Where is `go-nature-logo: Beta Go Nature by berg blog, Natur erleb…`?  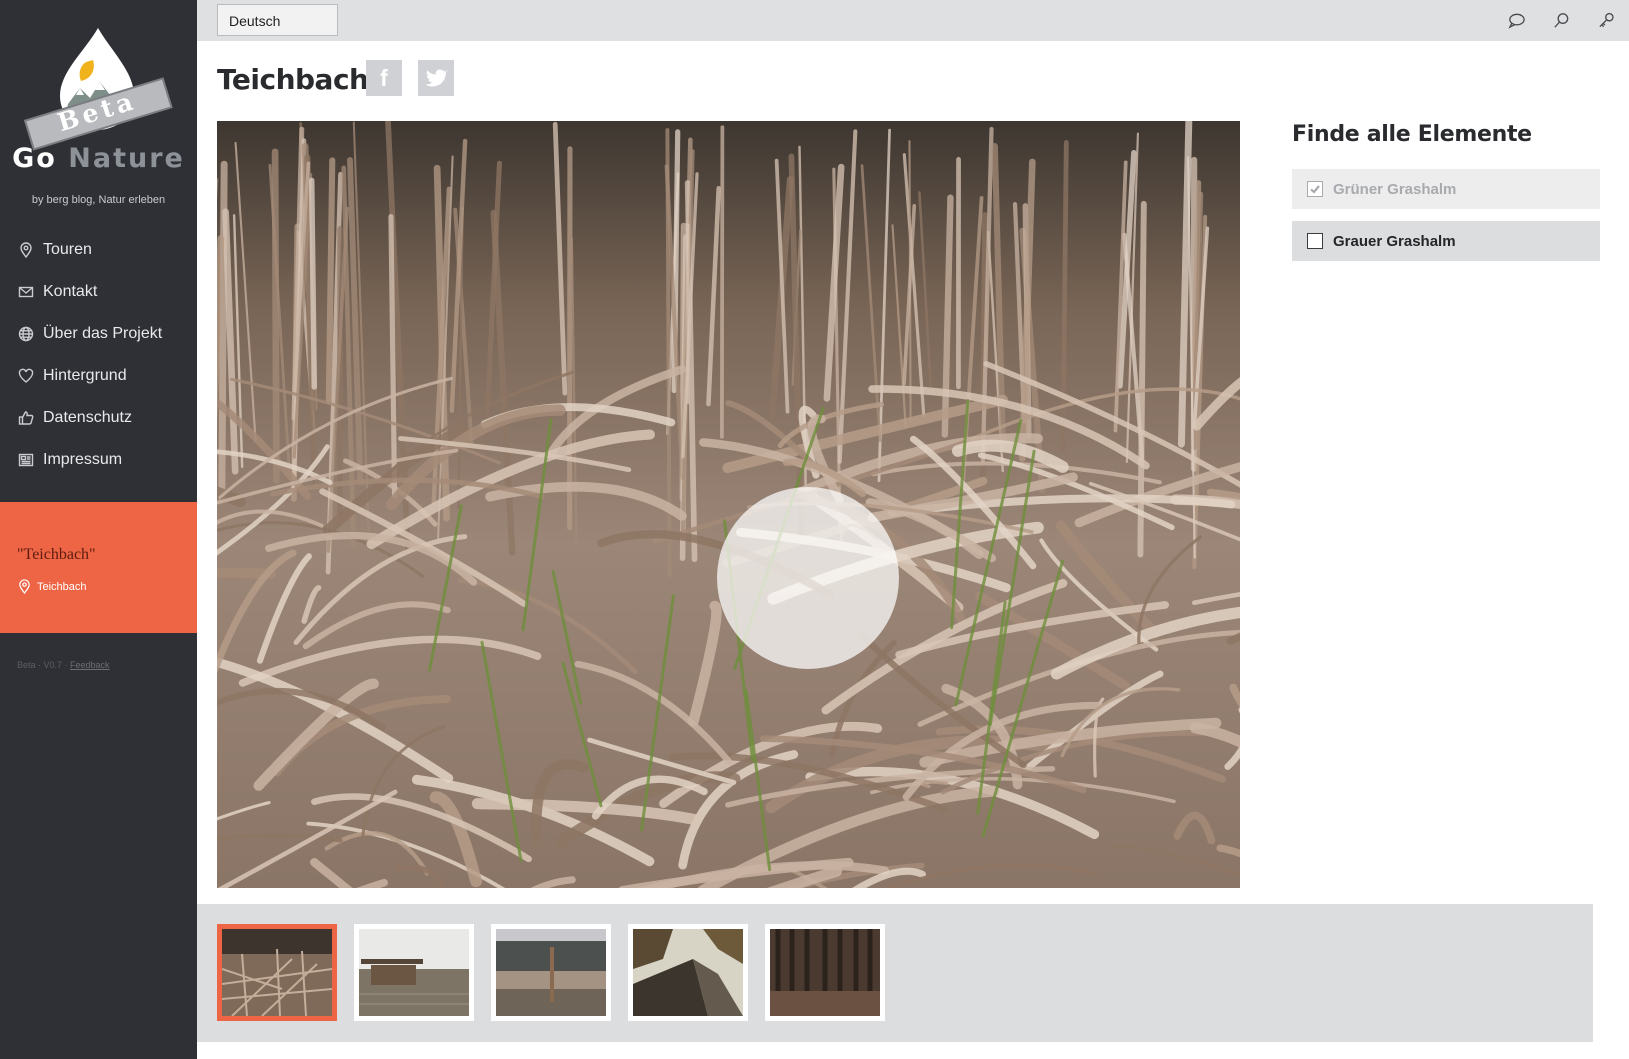 go-nature-logo: Beta Go Nature by berg blog, Natur erleb… is located at coordinates (98, 107).